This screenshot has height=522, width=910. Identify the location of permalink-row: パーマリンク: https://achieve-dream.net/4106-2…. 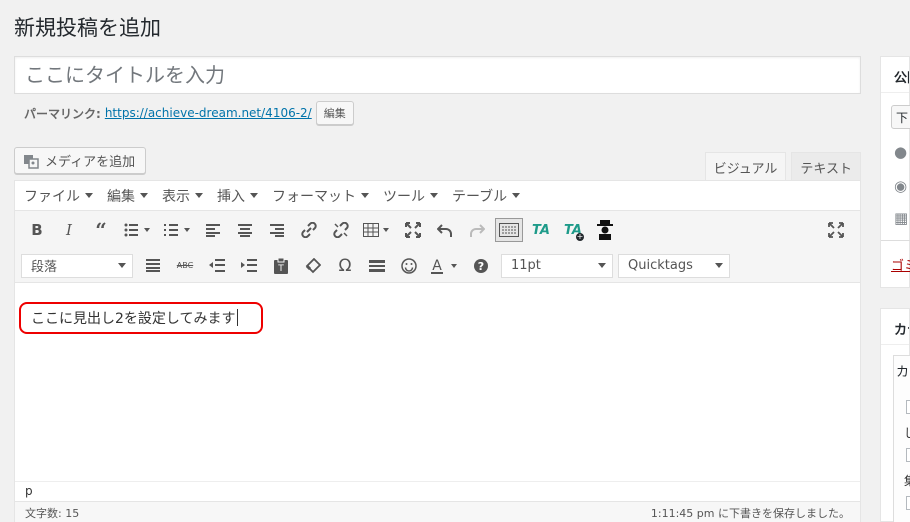
(189, 113).